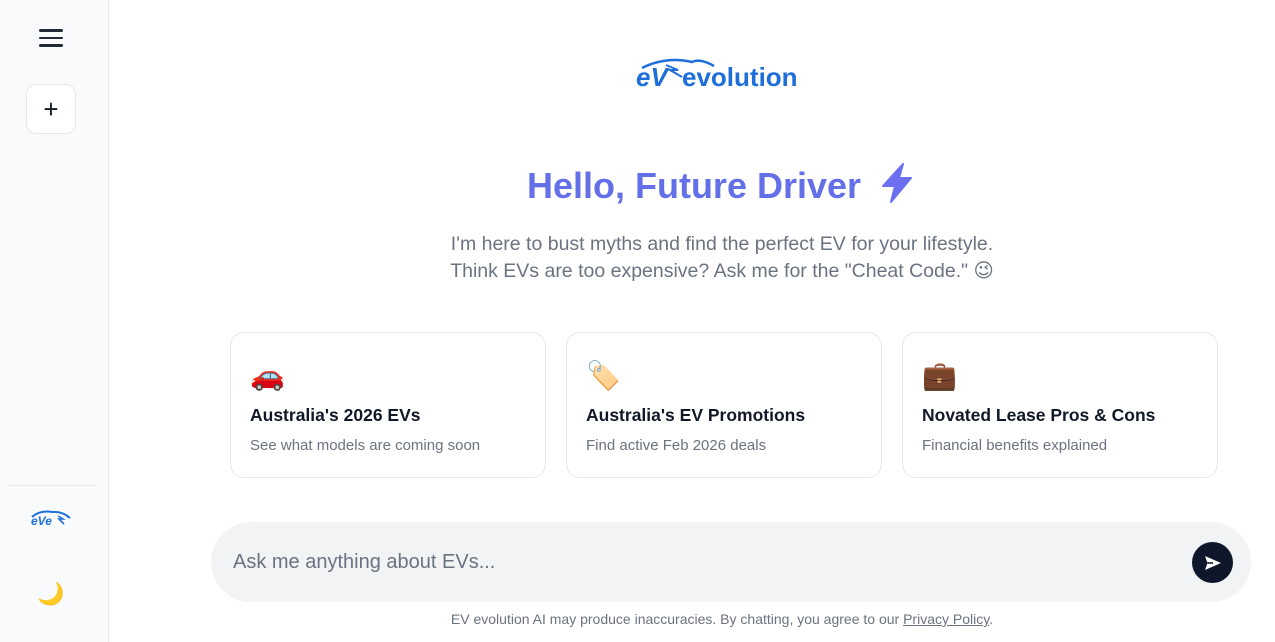  What do you see at coordinates (52, 485) in the screenshot?
I see `sidebar-divider` at bounding box center [52, 485].